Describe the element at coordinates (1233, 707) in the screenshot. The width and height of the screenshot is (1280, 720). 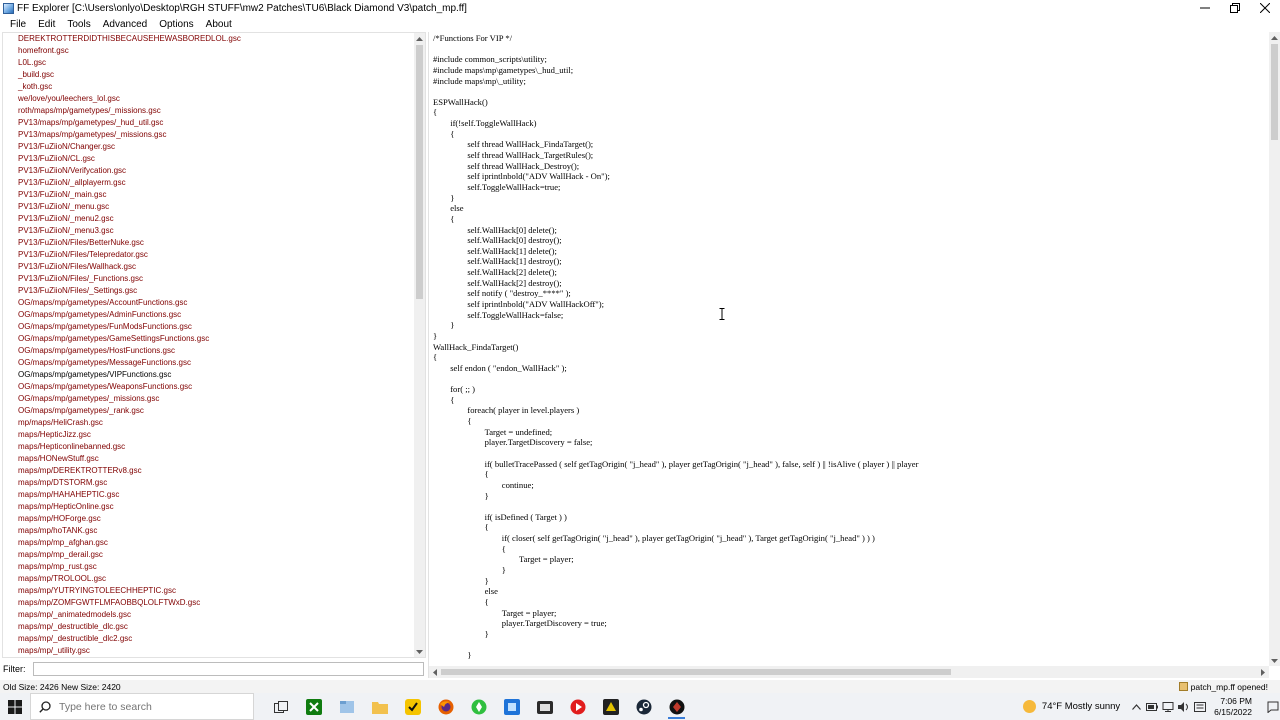
I see `clock: 7:06 PM 6/15/2022` at that location.